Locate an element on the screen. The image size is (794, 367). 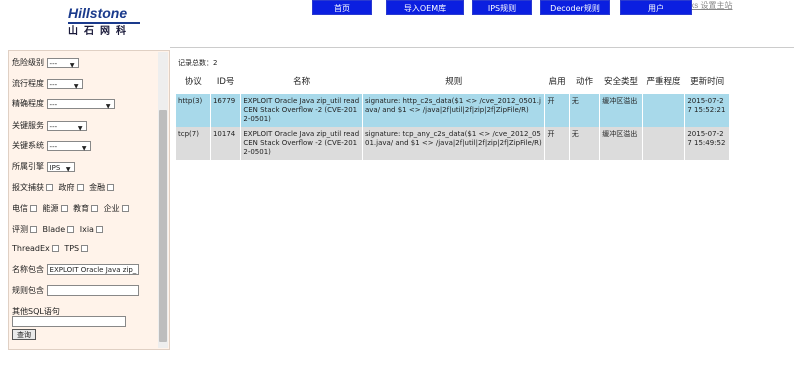
query-button: 查询 is located at coordinates (24, 334).